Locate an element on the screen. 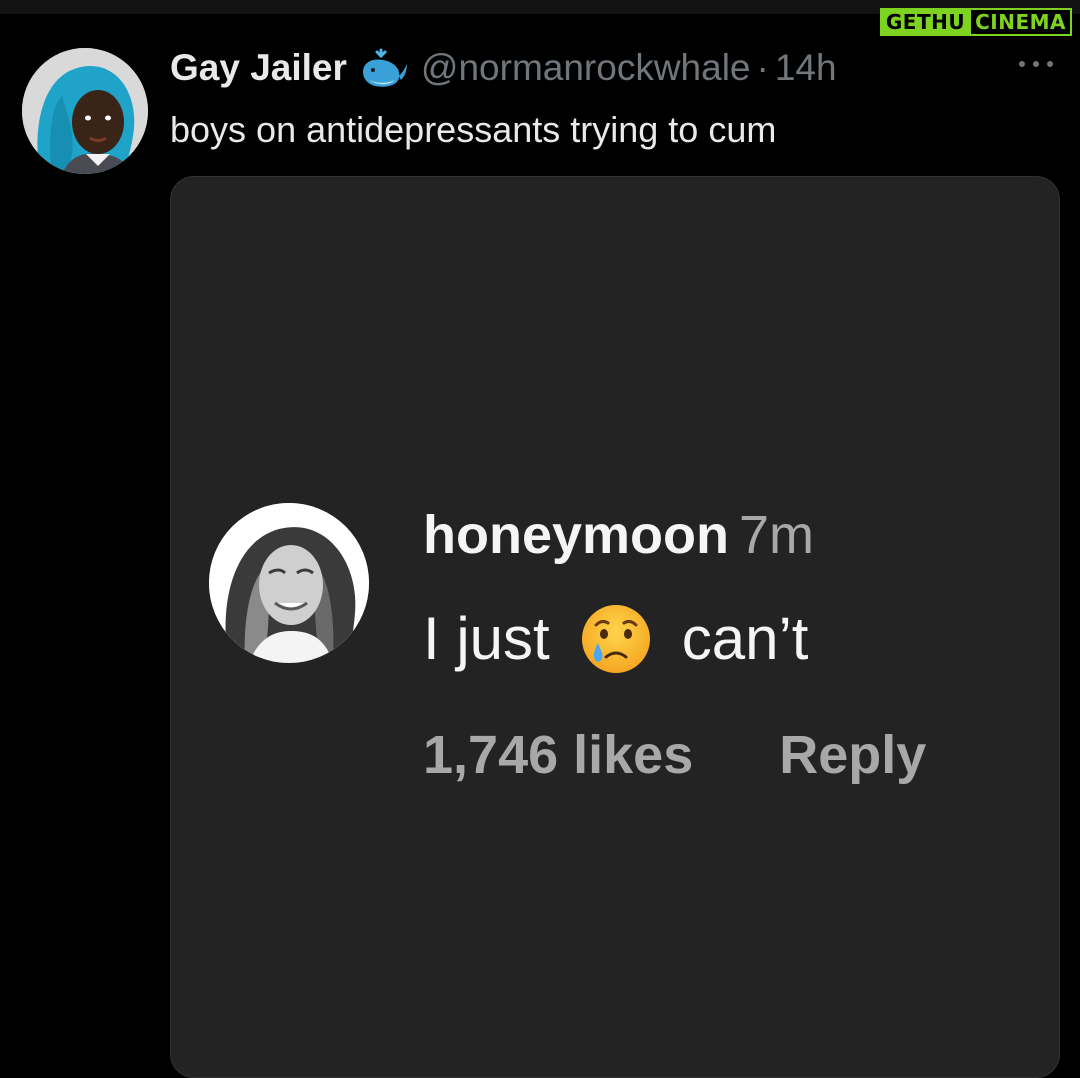 The height and width of the screenshot is (1078, 1080). tweet-timestamp: 14h is located at coordinates (806, 68).